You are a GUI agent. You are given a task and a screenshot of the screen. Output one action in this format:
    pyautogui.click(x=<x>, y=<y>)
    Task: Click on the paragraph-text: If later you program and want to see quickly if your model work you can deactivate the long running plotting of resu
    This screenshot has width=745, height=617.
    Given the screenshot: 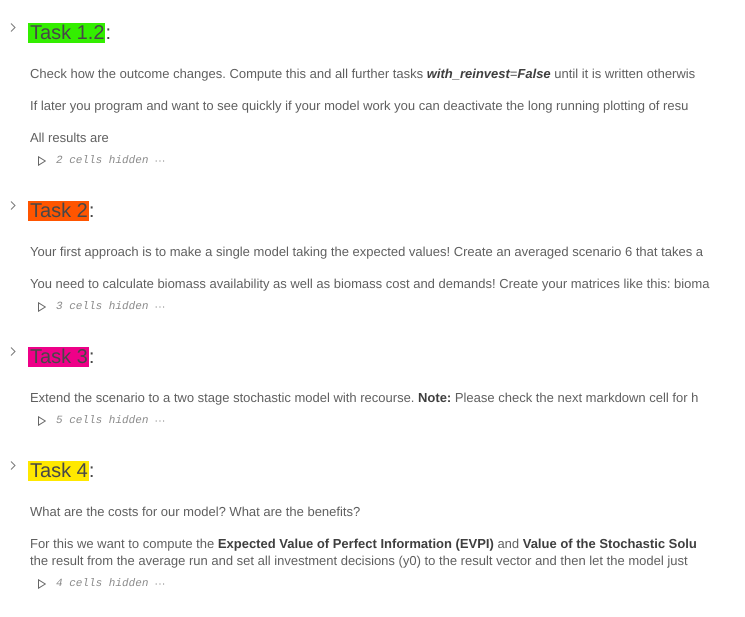 What is the action you would take?
    pyautogui.click(x=360, y=105)
    